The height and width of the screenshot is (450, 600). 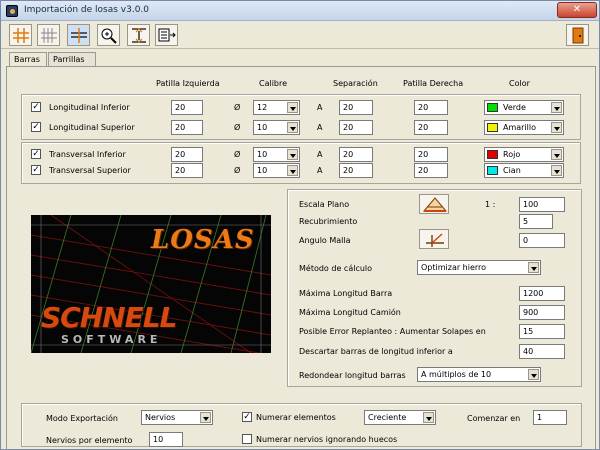 What do you see at coordinates (166, 439) in the screenshot?
I see `nervios-por-elemento-input: 10` at bounding box center [166, 439].